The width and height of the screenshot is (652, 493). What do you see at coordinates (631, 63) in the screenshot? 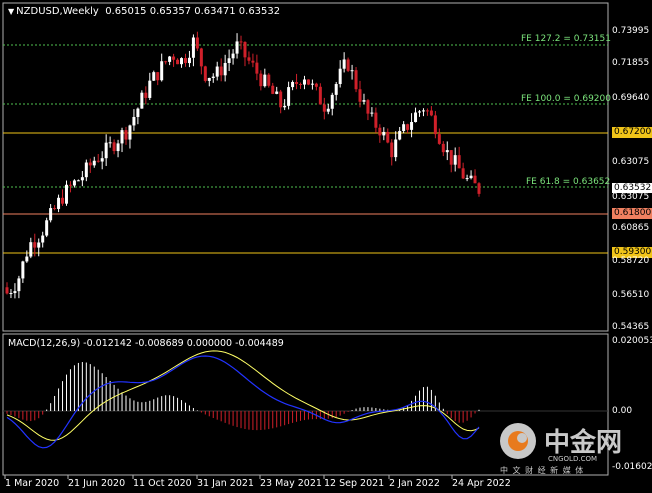
I see `price-tick: 0.71855` at bounding box center [631, 63].